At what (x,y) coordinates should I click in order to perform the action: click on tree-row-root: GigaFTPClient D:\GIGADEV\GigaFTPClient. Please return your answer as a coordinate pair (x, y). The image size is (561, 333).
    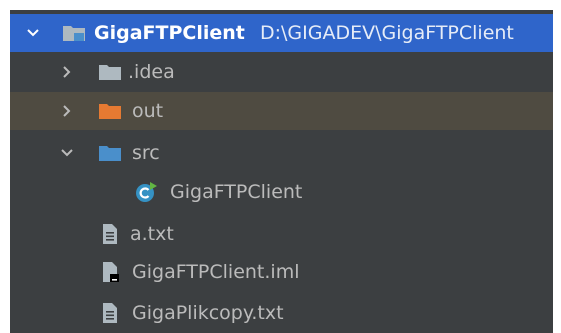
    Looking at the image, I should click on (281, 33).